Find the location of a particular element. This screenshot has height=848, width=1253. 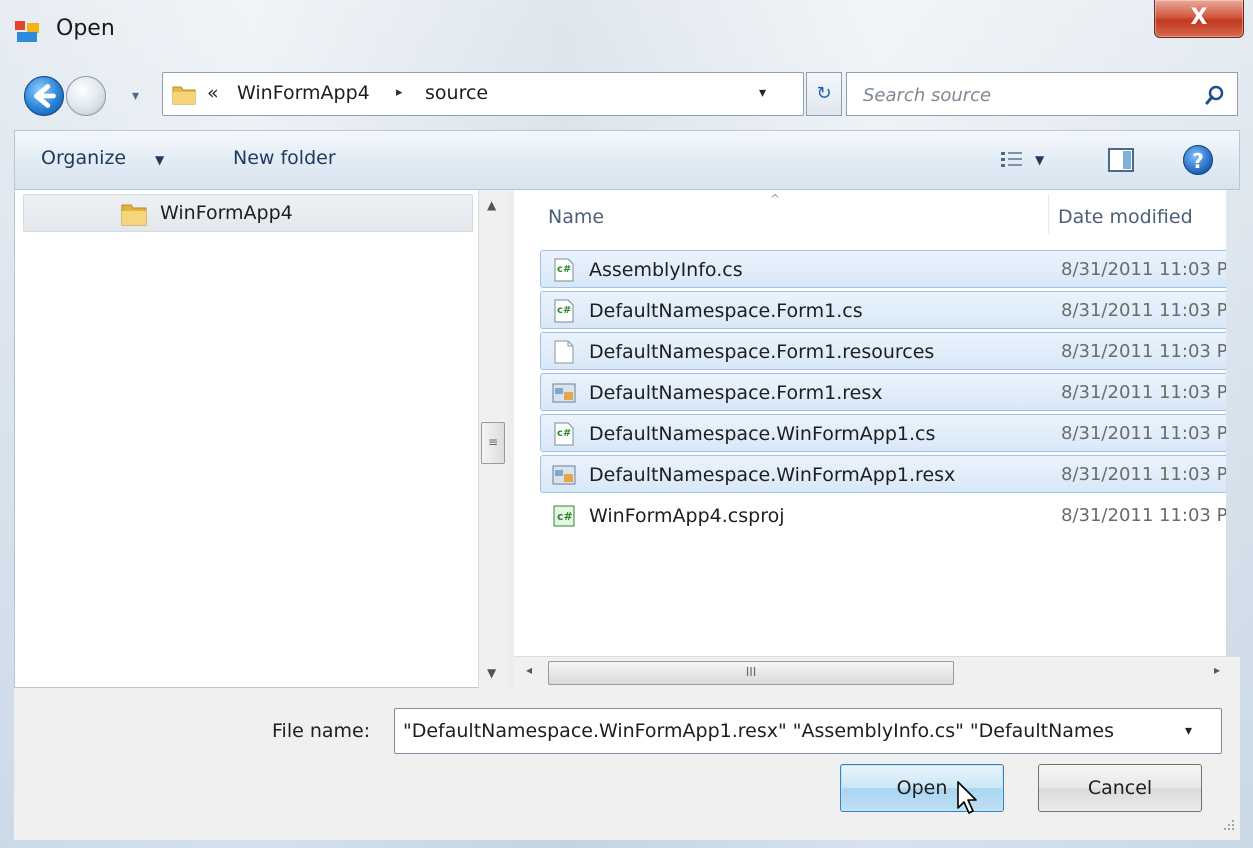

file-name-combobox: ▾ is located at coordinates (808, 731).